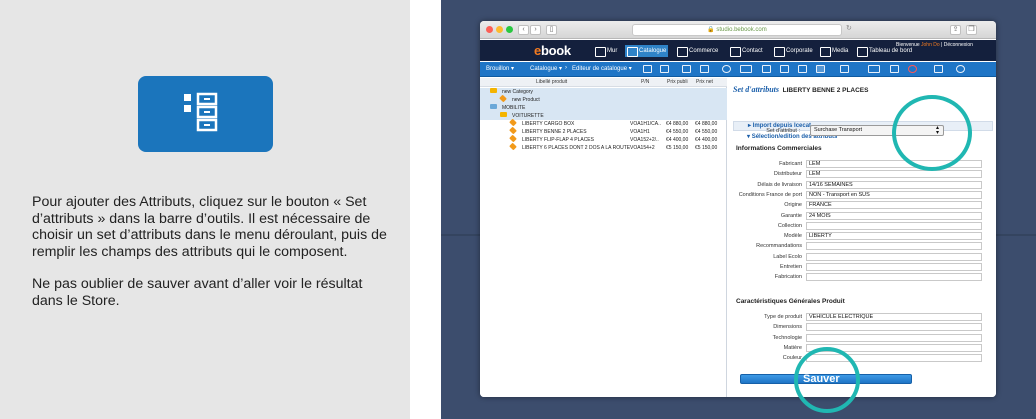  I want to click on row-label: new Category, so click(517, 92).